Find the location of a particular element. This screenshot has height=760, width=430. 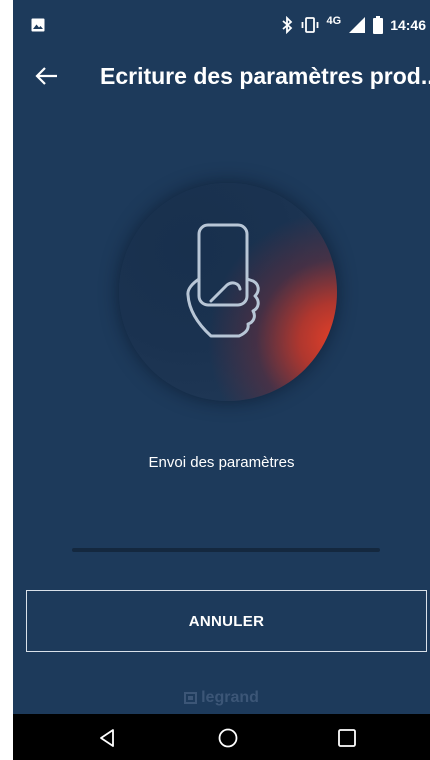

bluetooth-icon is located at coordinates (286, 25).